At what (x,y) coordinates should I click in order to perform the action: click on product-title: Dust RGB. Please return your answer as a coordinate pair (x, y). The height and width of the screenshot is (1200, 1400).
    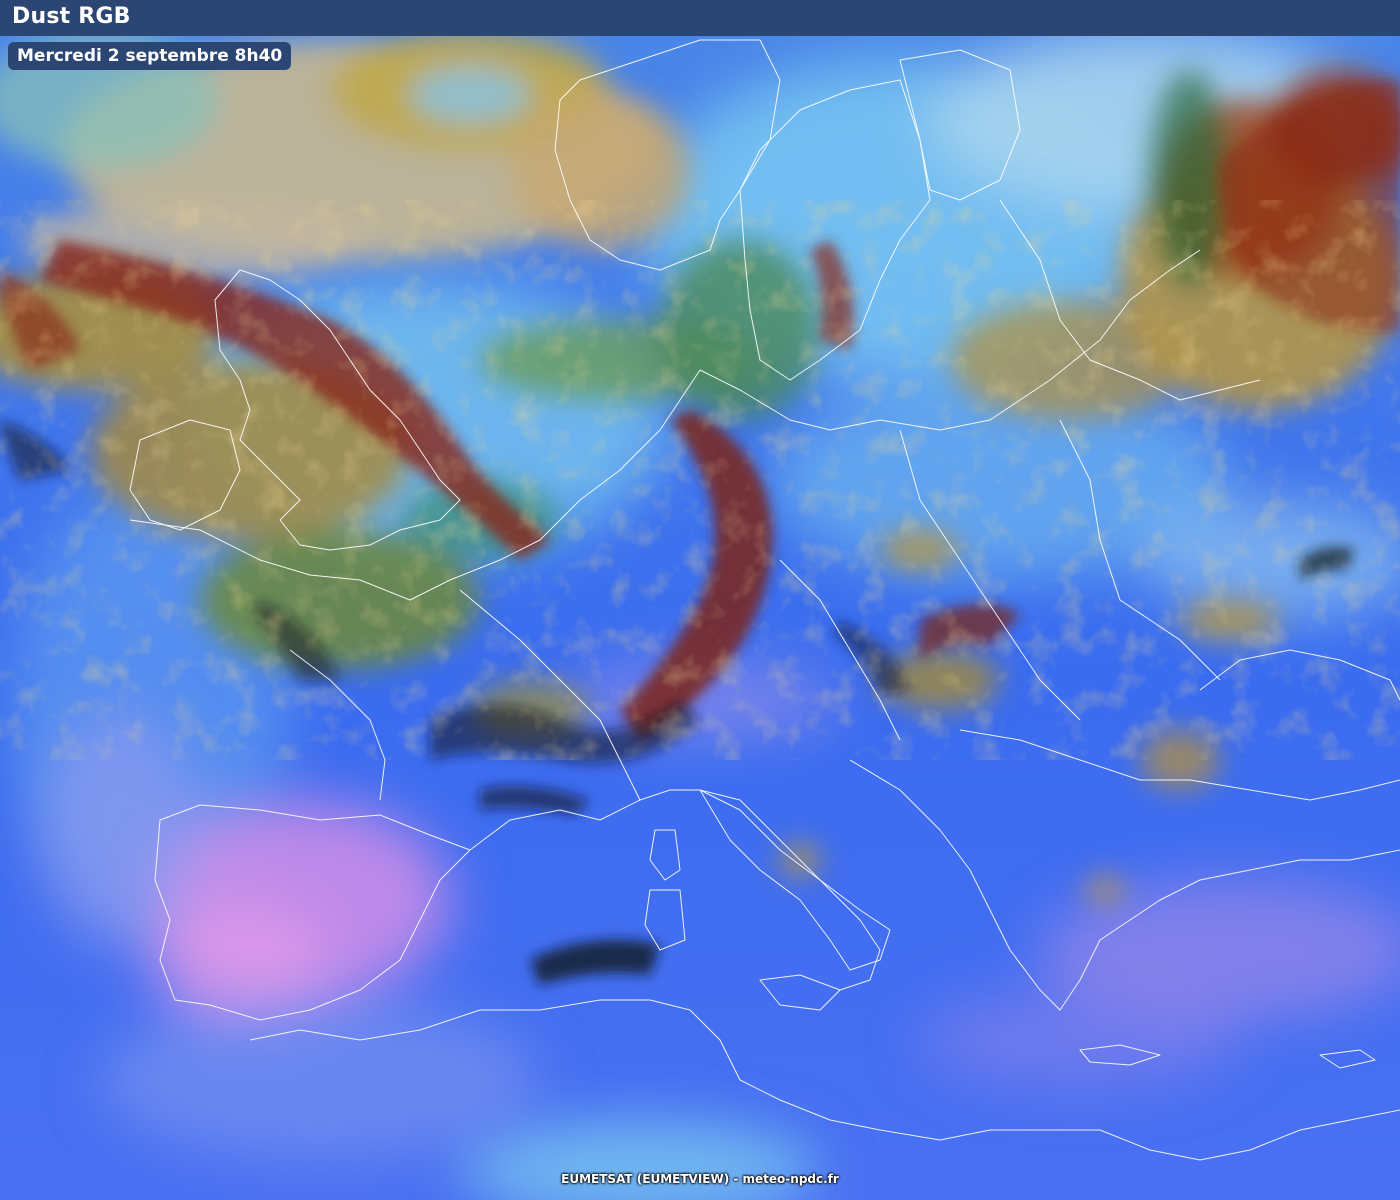
    Looking at the image, I should click on (71, 16).